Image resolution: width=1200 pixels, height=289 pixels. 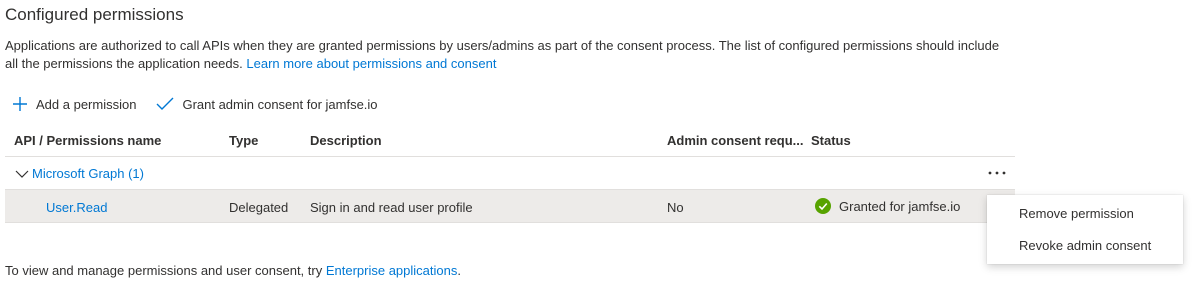 What do you see at coordinates (76, 207) in the screenshot?
I see `permission-name-link: User.Read` at bounding box center [76, 207].